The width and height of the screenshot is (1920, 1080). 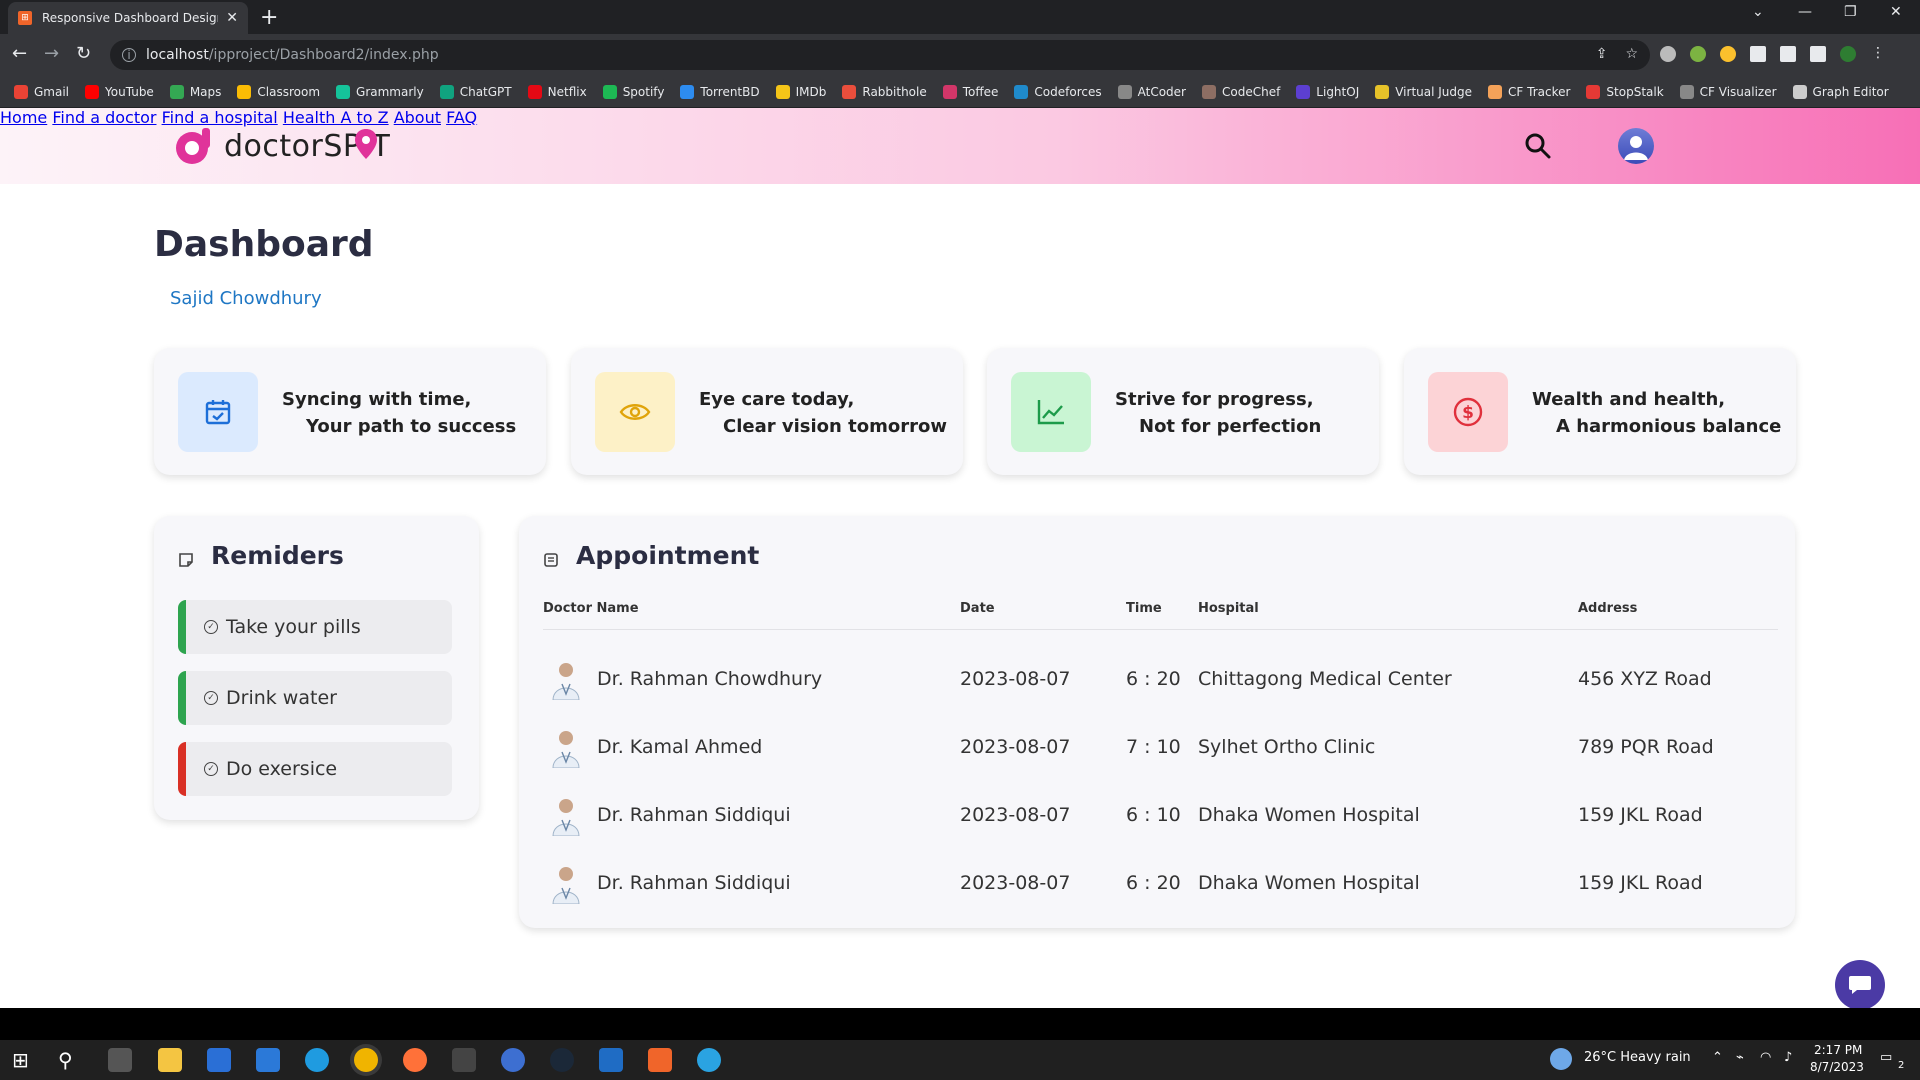 What do you see at coordinates (1637, 1057) in the screenshot?
I see `weather-text: 26°C Heavy rain` at bounding box center [1637, 1057].